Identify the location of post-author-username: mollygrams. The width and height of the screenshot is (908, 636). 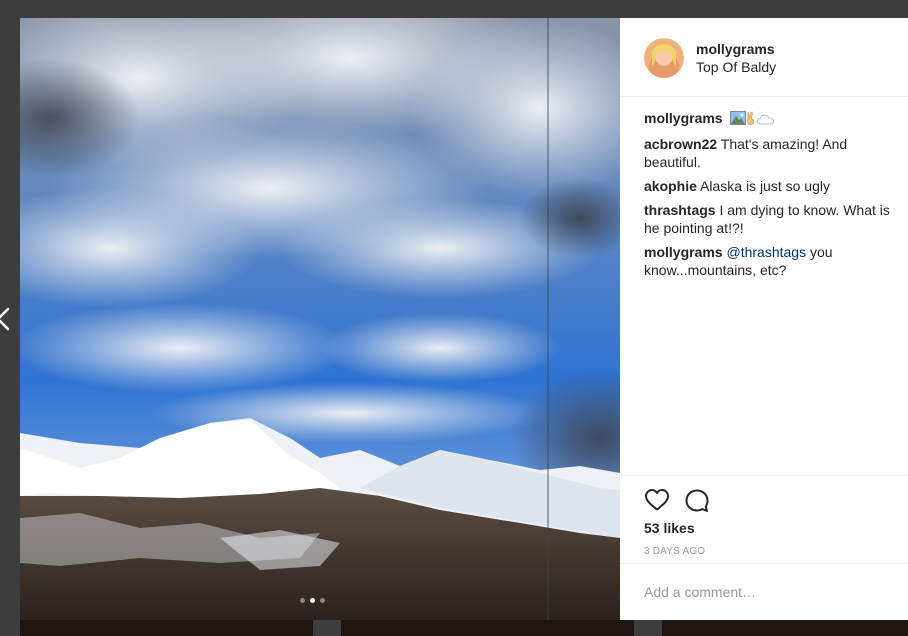
(735, 49).